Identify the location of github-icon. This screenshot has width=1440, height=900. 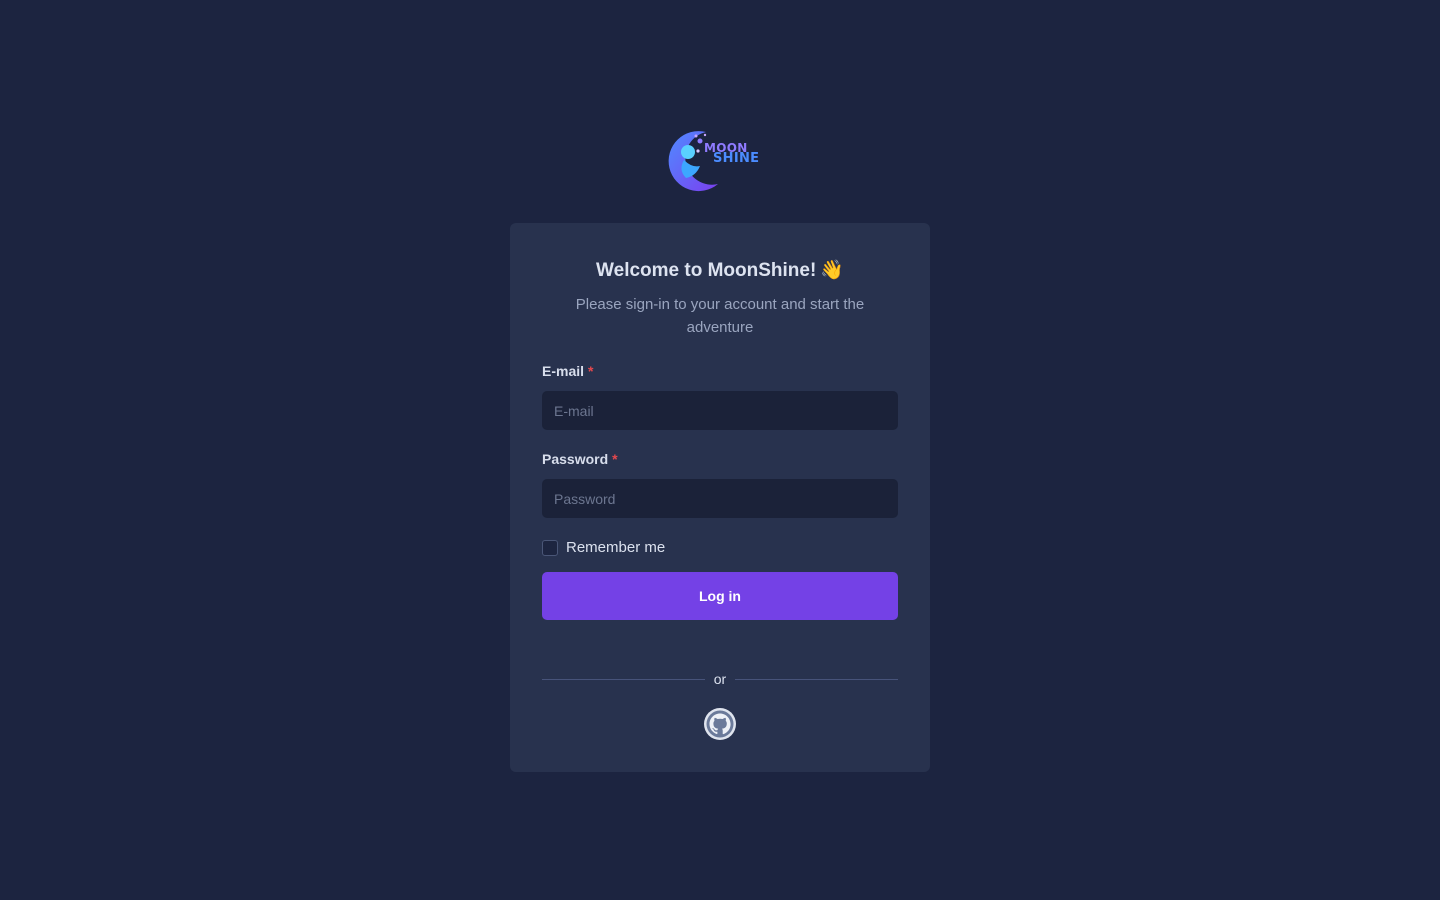
(720, 724).